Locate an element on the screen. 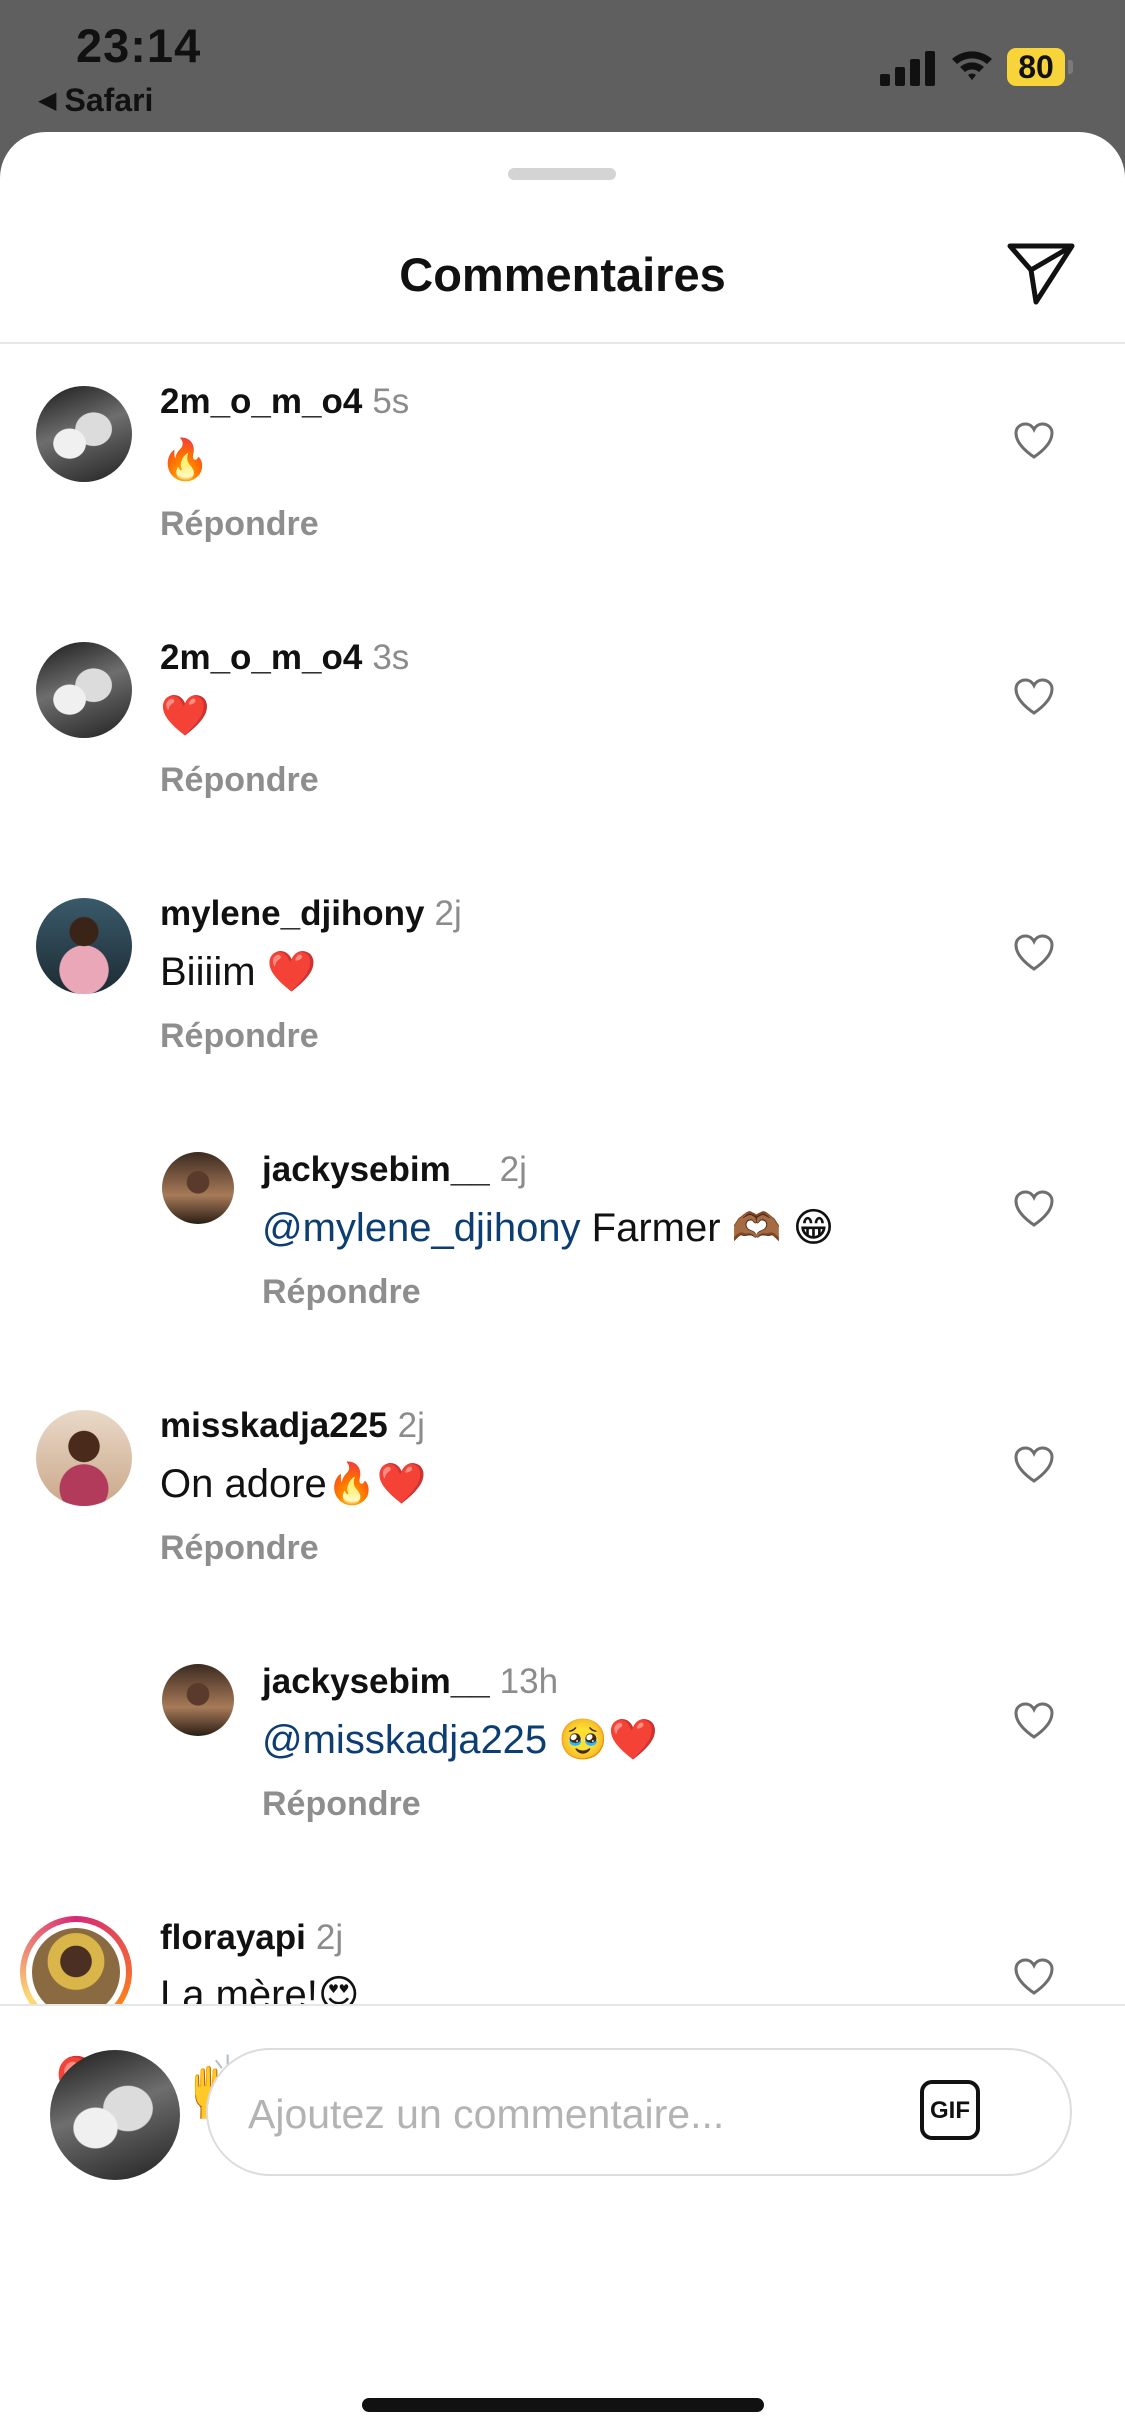 The height and width of the screenshot is (2436, 1125). comment-input-container: GIF is located at coordinates (639, 2112).